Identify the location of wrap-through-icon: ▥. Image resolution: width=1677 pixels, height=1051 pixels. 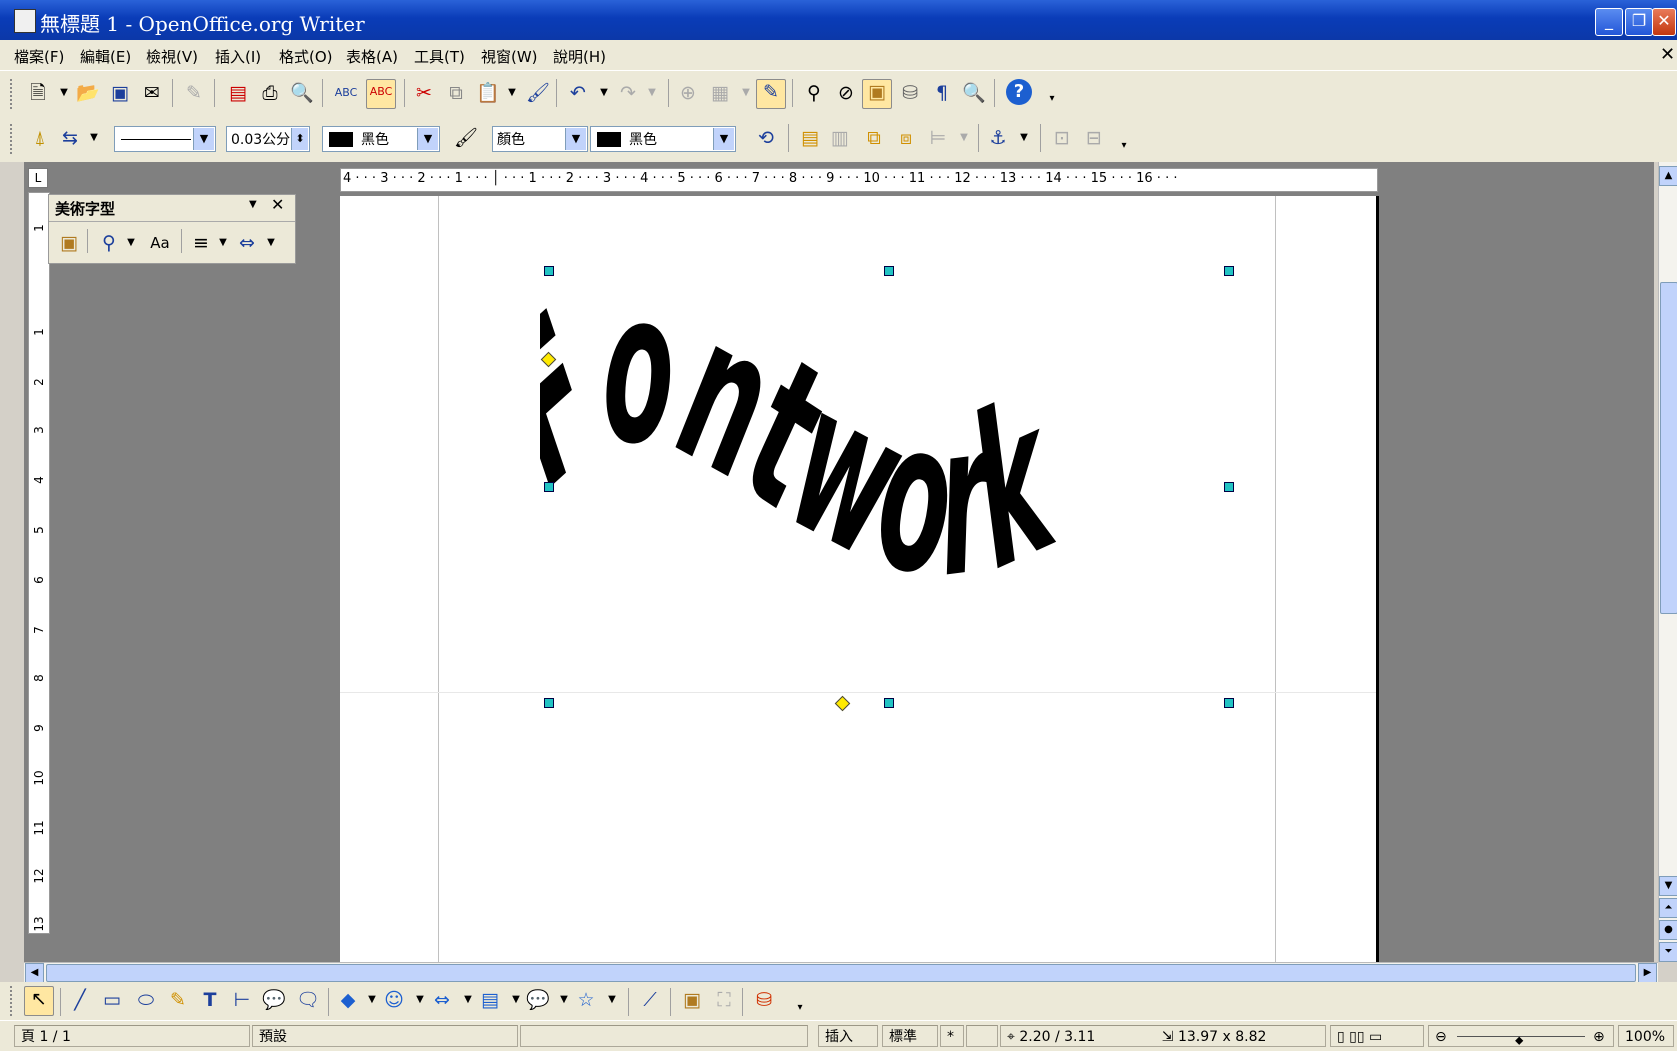
(840, 138).